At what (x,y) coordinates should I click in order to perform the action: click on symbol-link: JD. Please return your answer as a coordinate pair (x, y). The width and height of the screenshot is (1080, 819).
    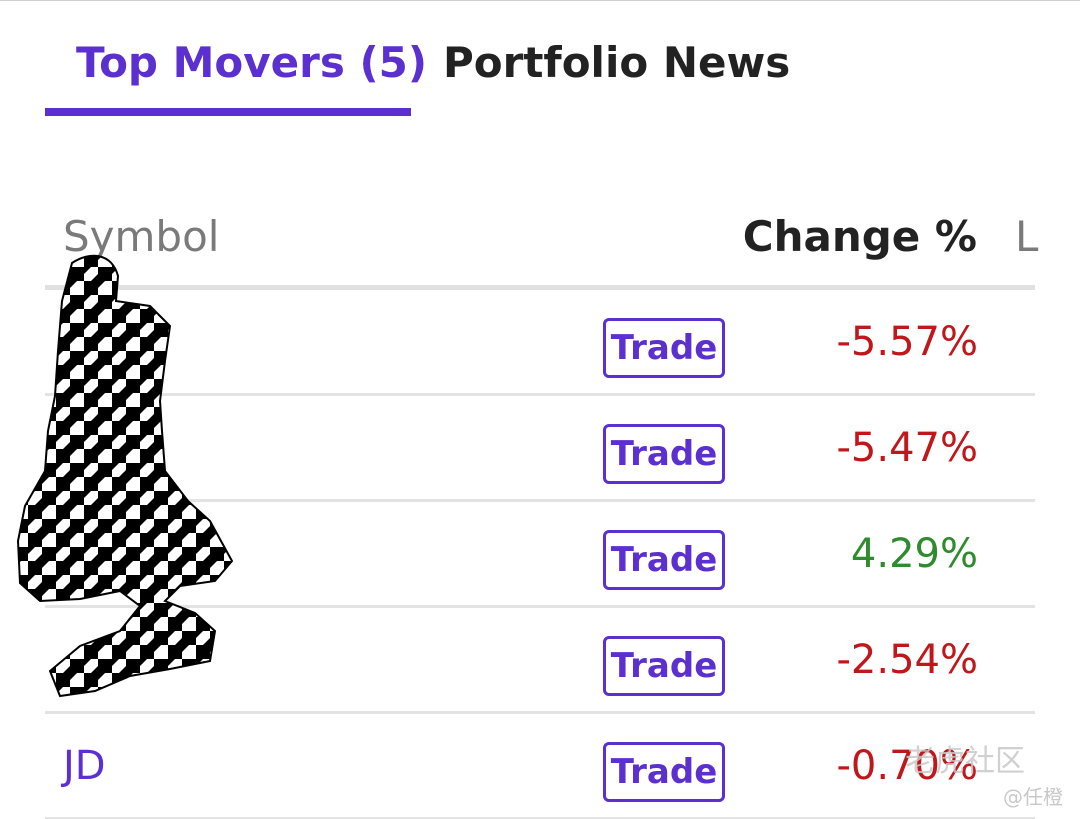
    Looking at the image, I should click on (84, 766).